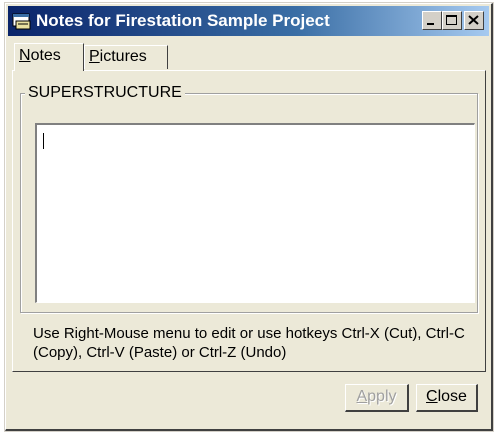 This screenshot has height=433, width=498. Describe the element at coordinates (105, 93) in the screenshot. I see `group-label: SUPERSTRUCTURE` at that location.